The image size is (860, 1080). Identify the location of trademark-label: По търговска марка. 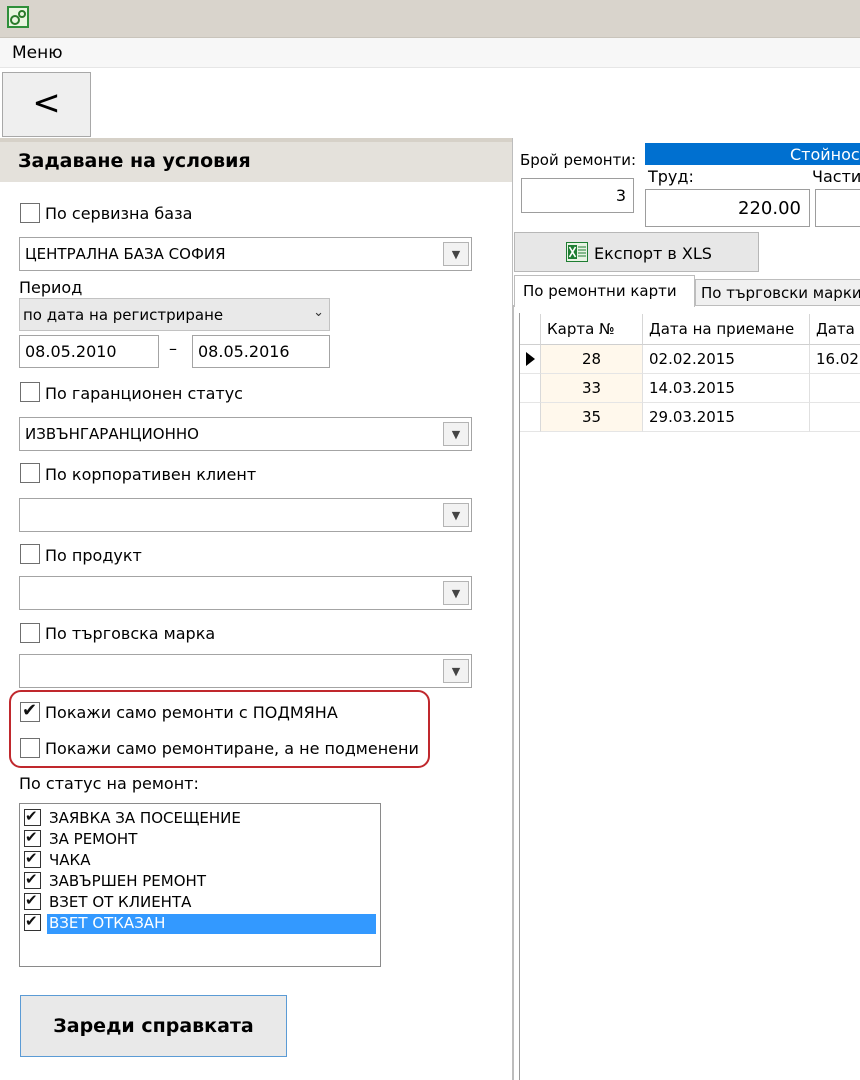
(130, 633).